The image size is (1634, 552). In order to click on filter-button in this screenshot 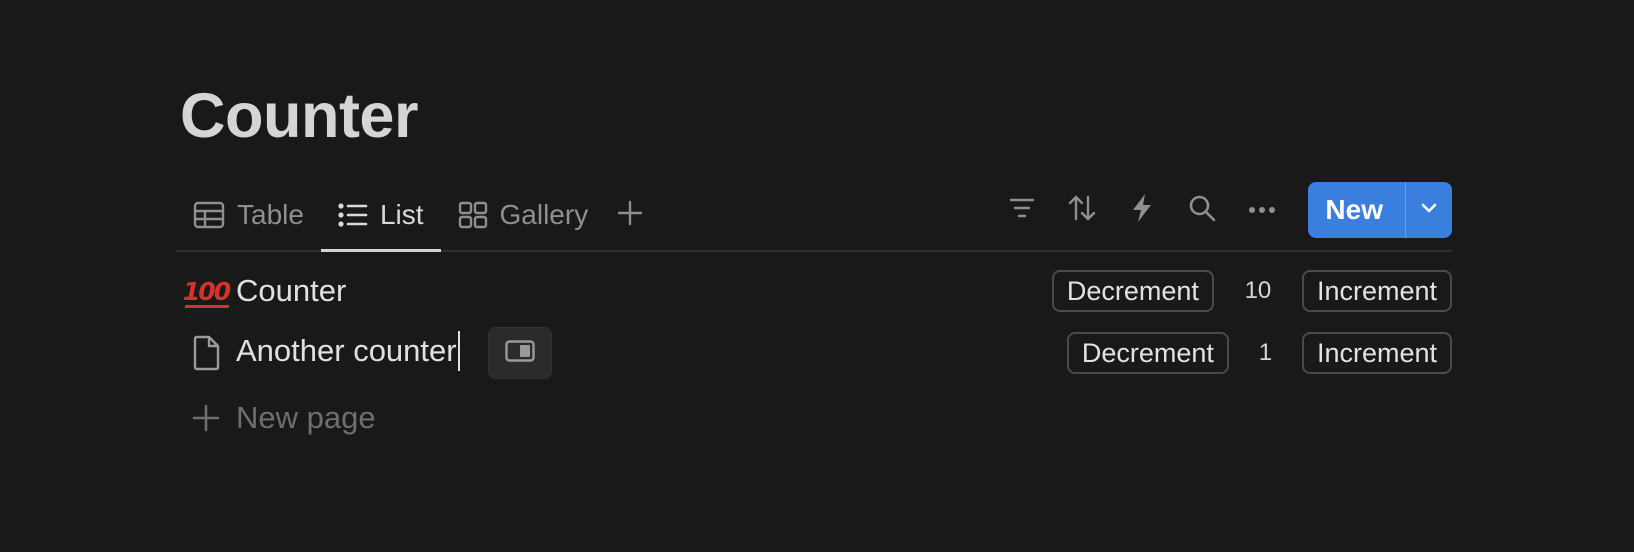, I will do `click(1022, 210)`.